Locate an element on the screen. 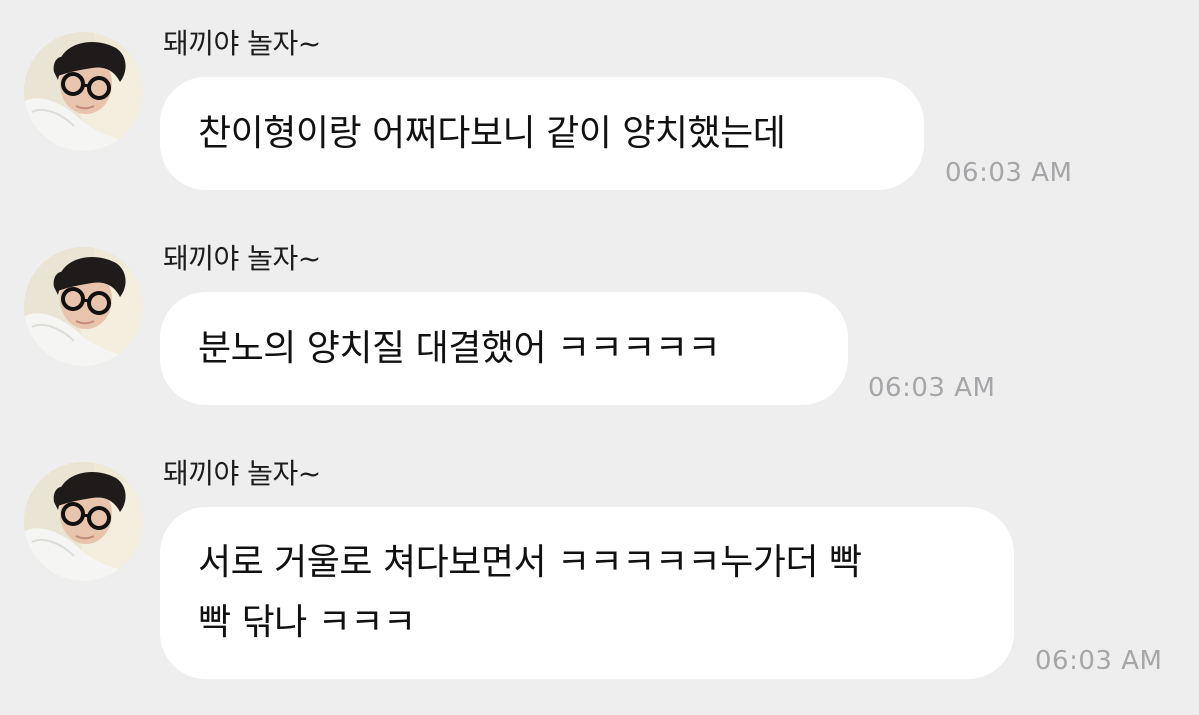 Image resolution: width=1199 pixels, height=715 pixels. message-bubble: 분노의 양치질 대결했어 ㅋㅋㅋㅋㅋ is located at coordinates (504, 348).